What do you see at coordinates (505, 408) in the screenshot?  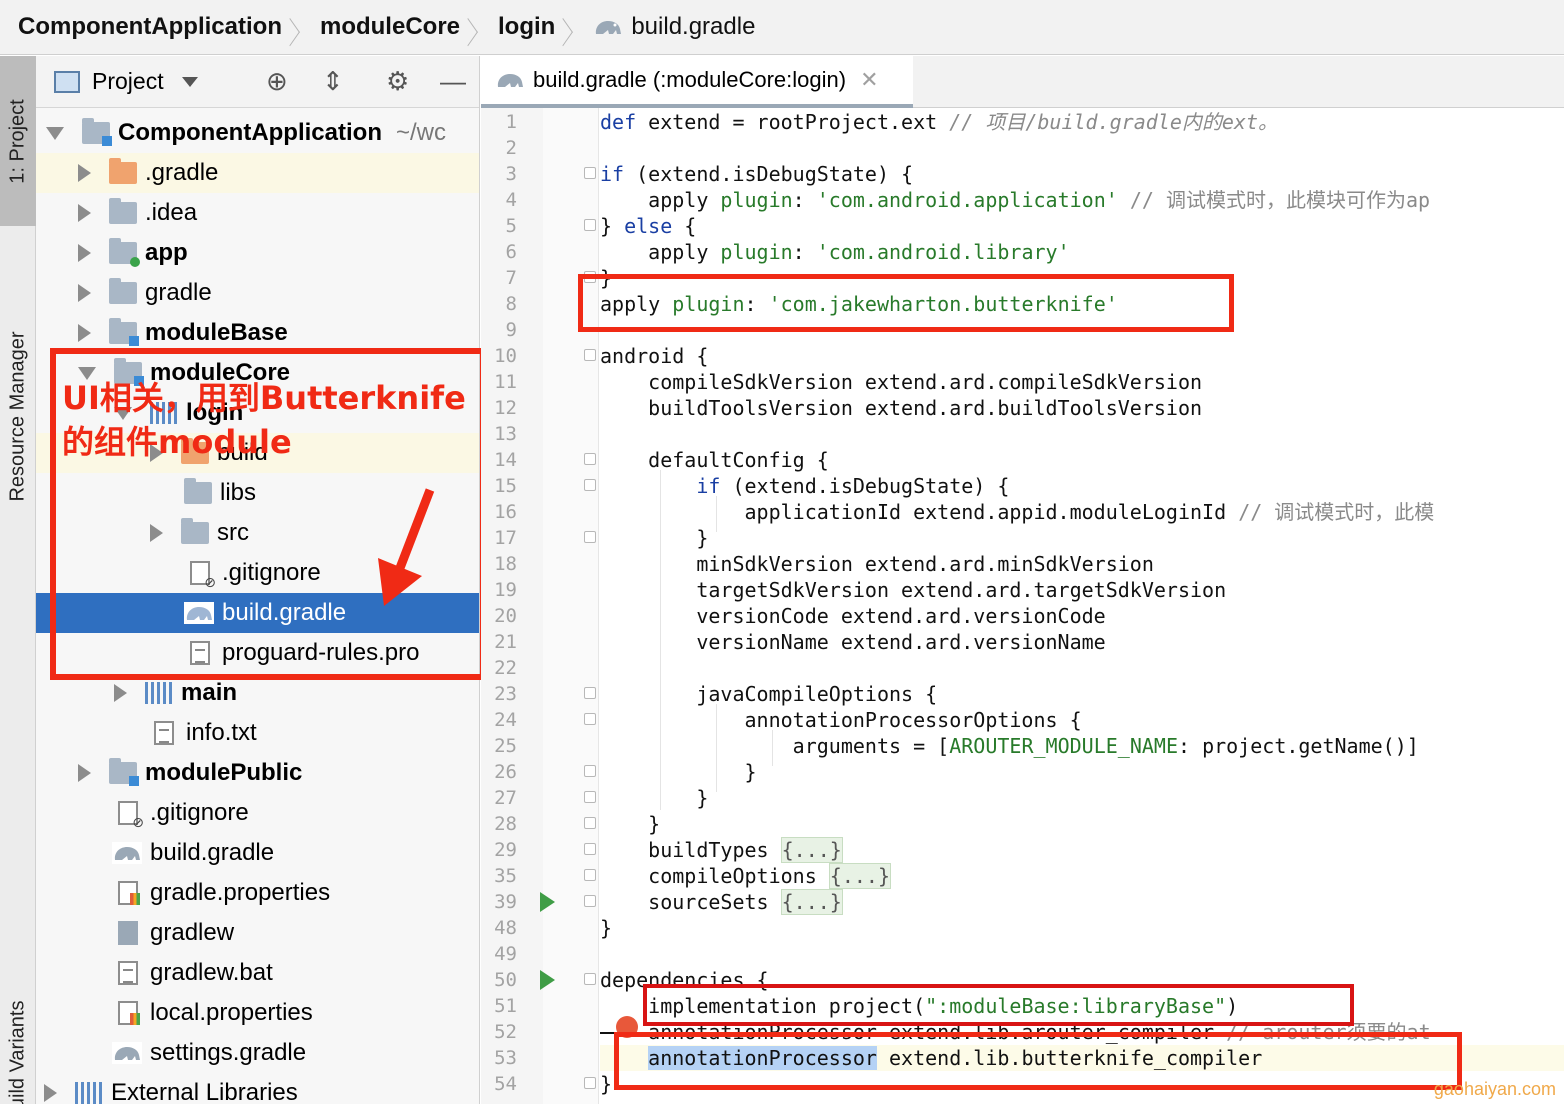 I see `line-number: 12` at bounding box center [505, 408].